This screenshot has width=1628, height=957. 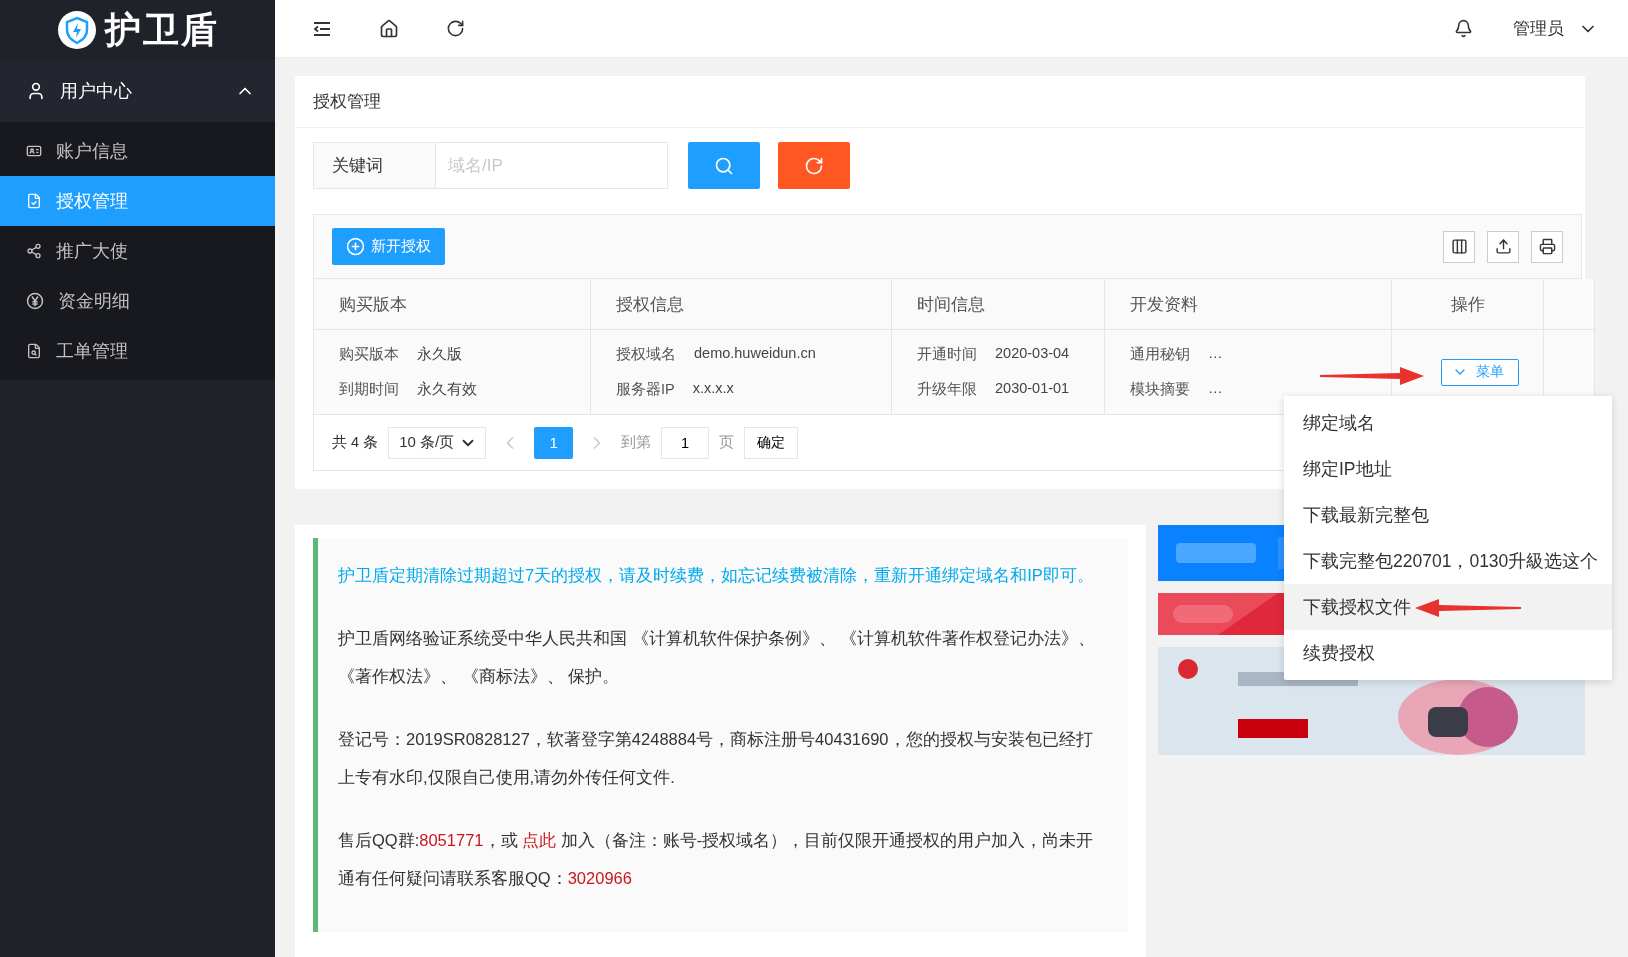 I want to click on cell-value: 永久有效, so click(x=447, y=389).